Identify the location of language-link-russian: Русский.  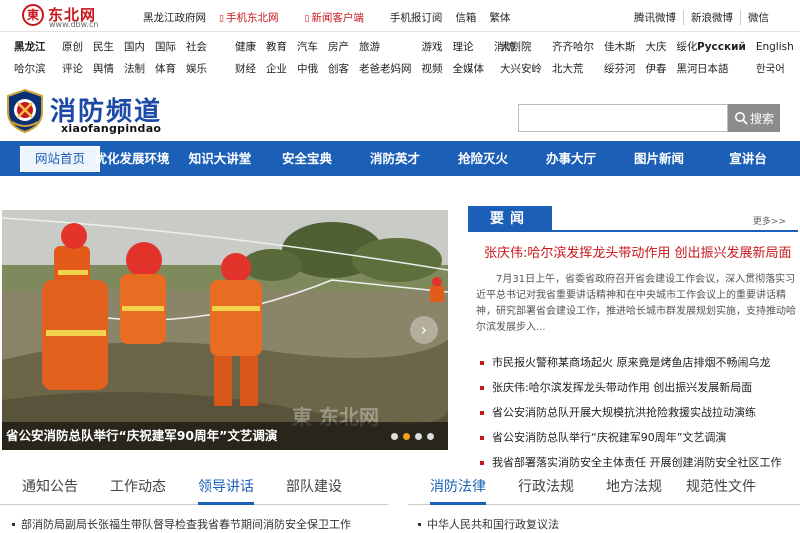
(721, 47).